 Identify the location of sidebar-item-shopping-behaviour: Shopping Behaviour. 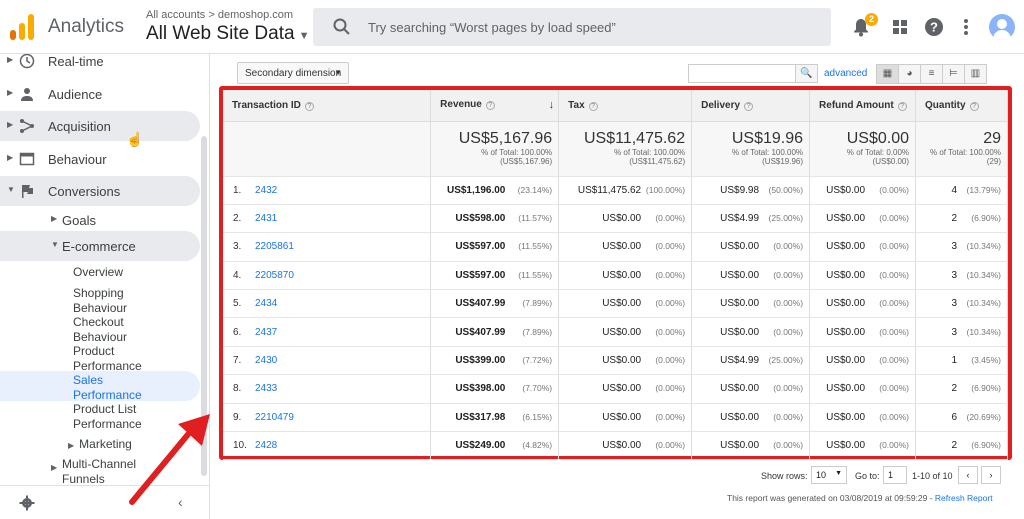
(100, 300).